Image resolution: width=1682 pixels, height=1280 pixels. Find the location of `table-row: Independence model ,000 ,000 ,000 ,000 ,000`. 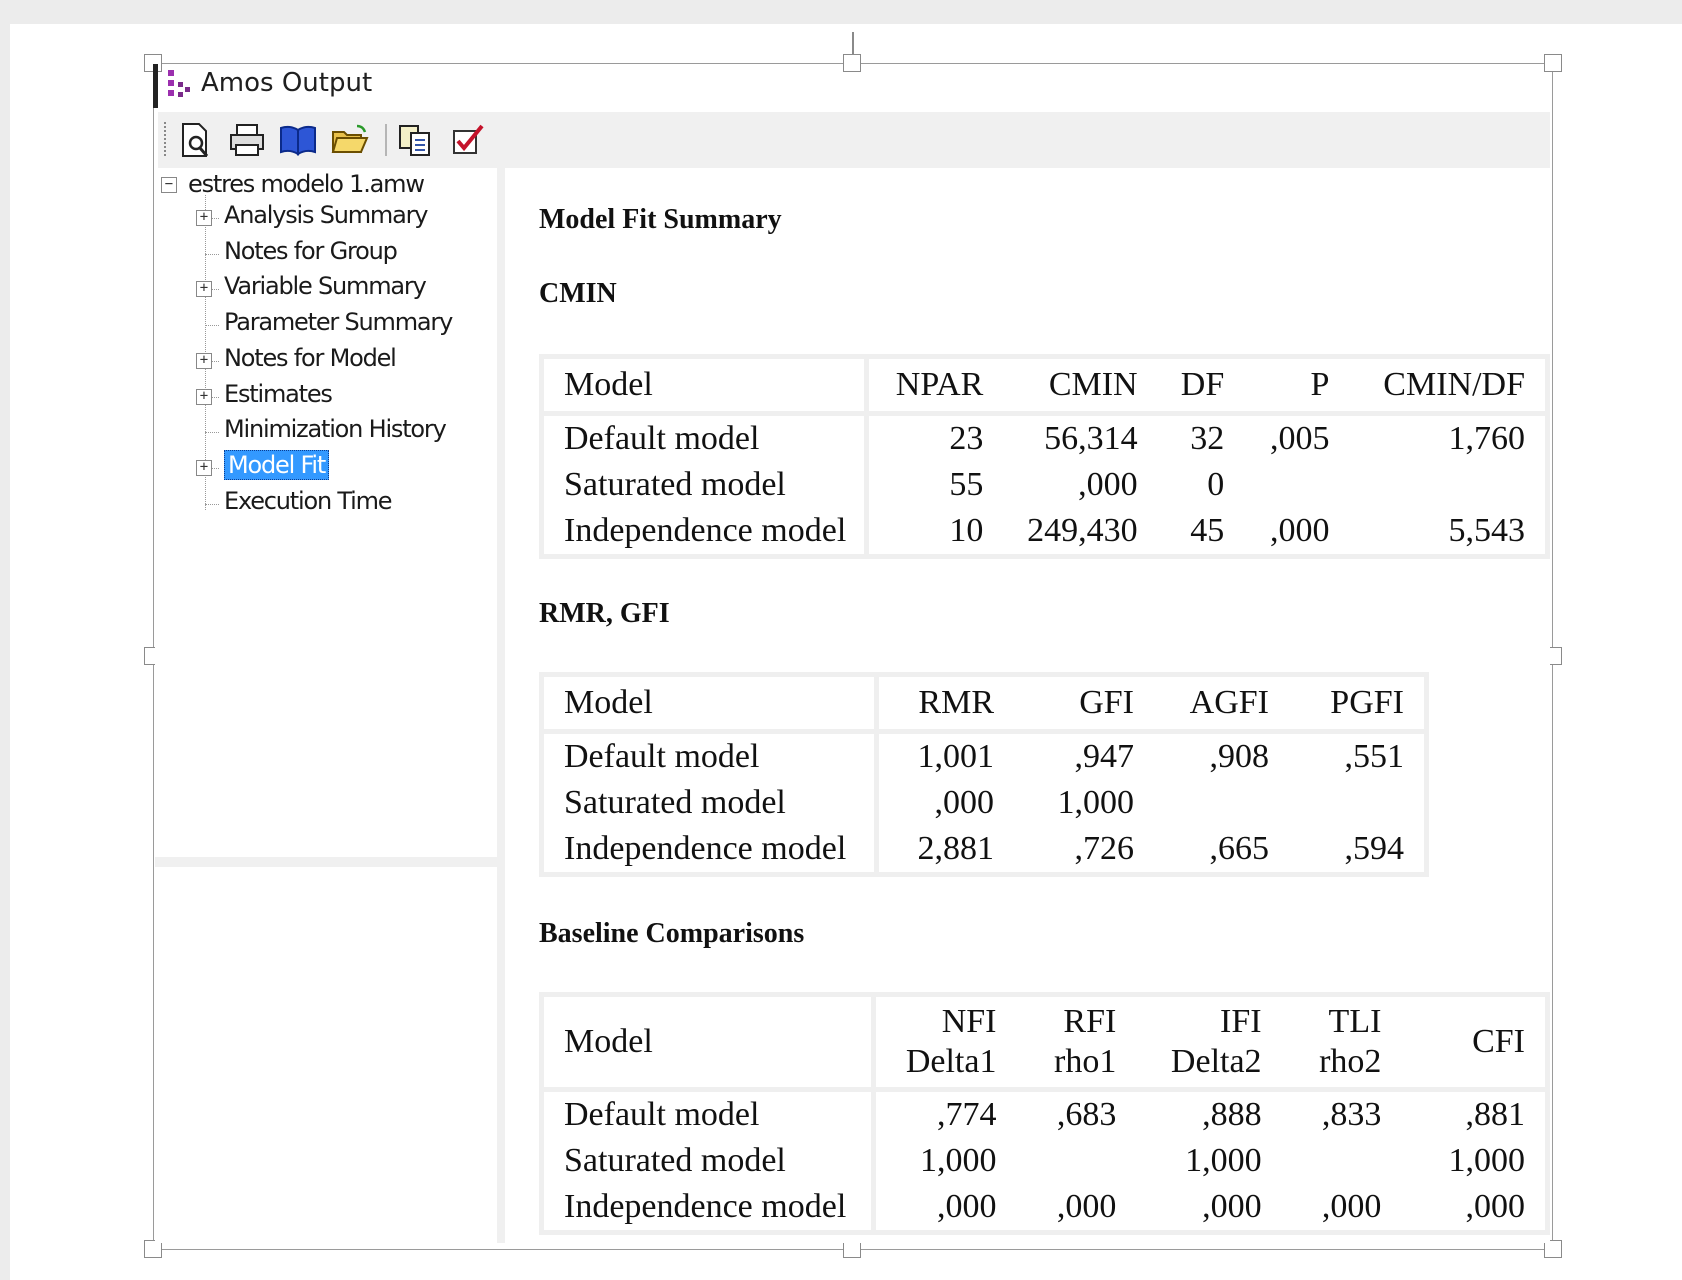

table-row: Independence model ,000 ,000 ,000 ,000 ,000 is located at coordinates (1044, 1207).